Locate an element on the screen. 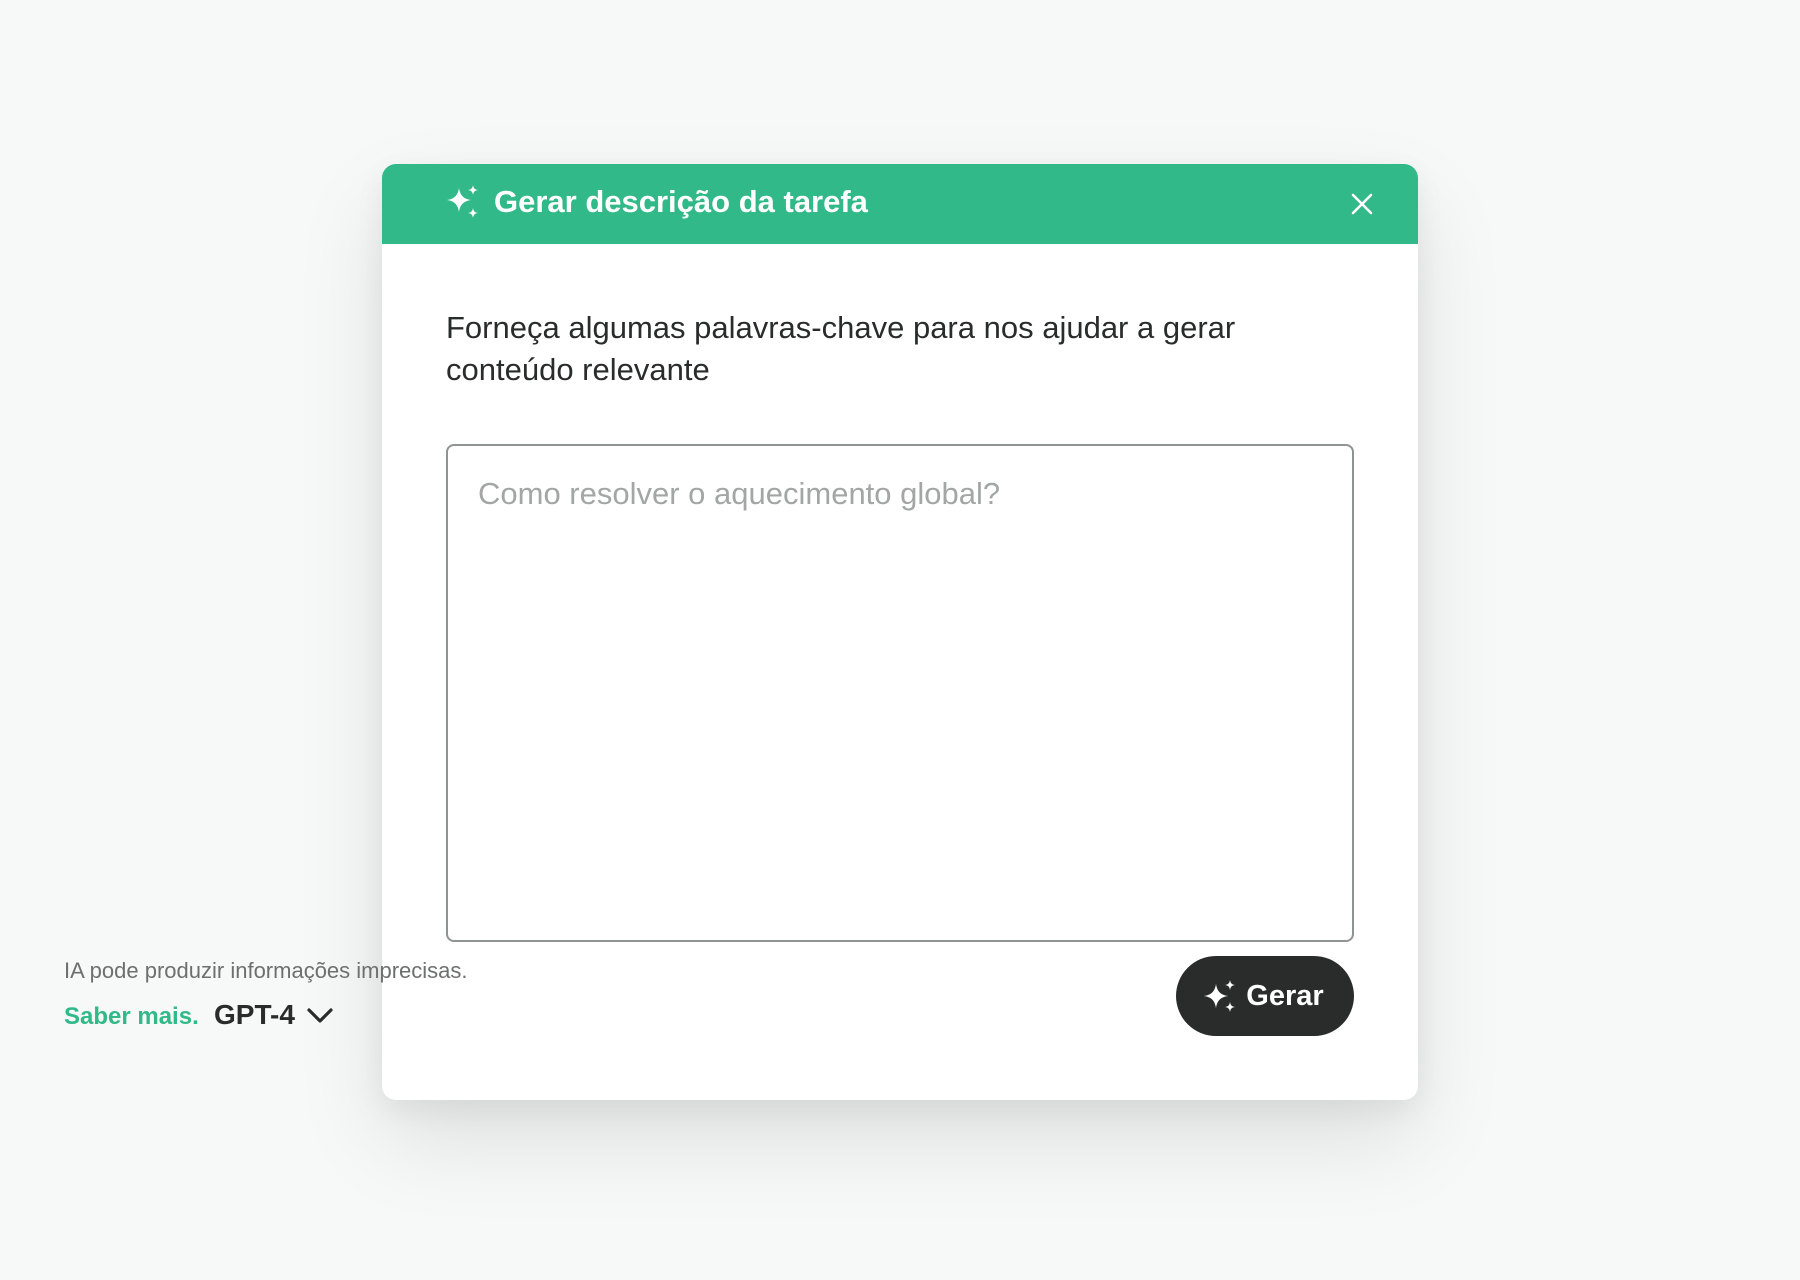  ai-disclaimer: IA pode produzir informações imprecisas. is located at coordinates (266, 970).